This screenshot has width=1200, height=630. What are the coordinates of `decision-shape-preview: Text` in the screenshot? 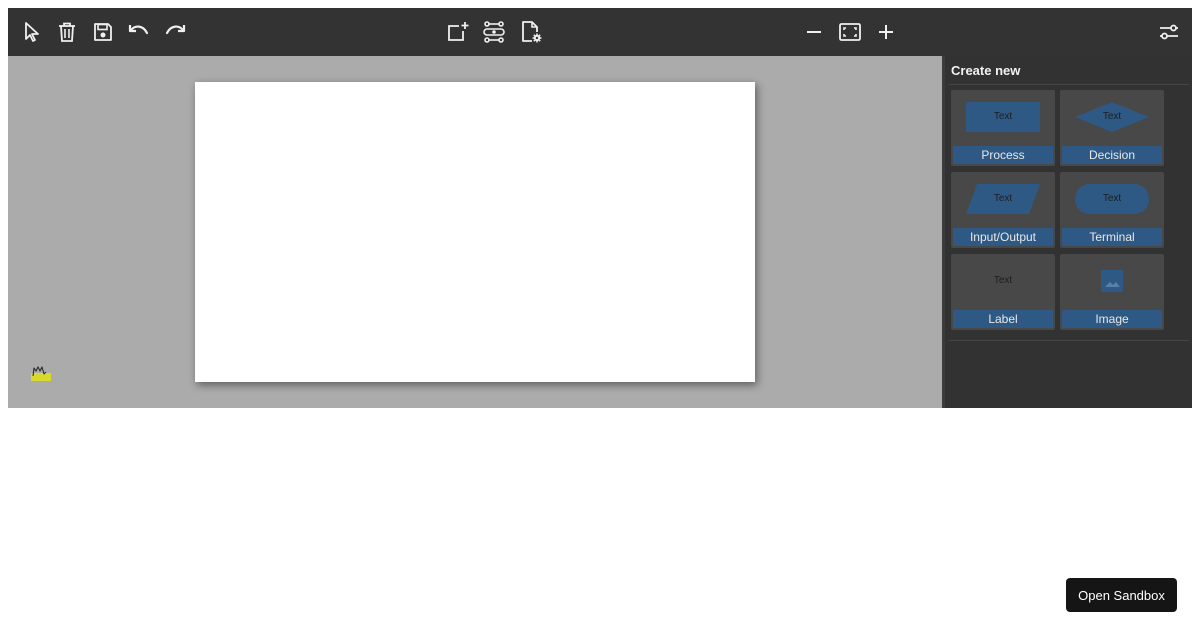 It's located at (1112, 117).